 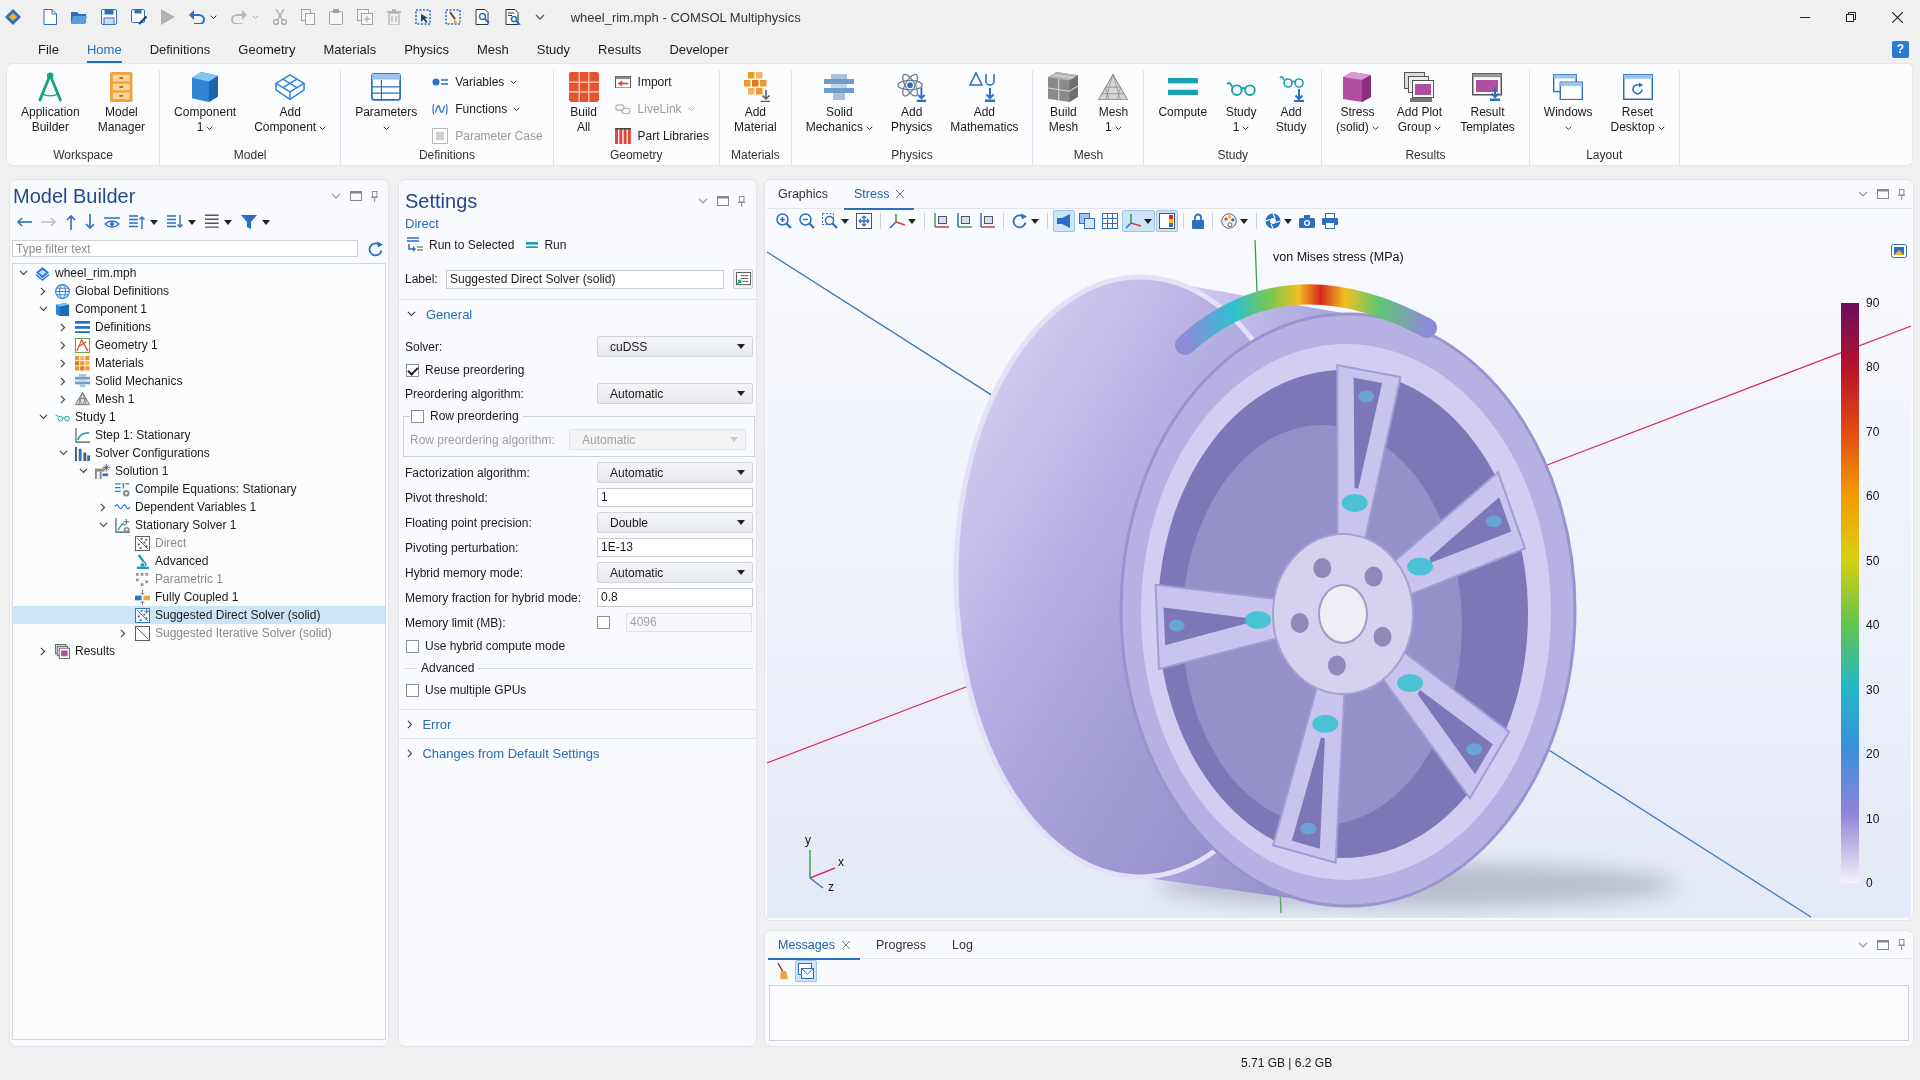 What do you see at coordinates (482, 17) in the screenshot?
I see `search-document-icon` at bounding box center [482, 17].